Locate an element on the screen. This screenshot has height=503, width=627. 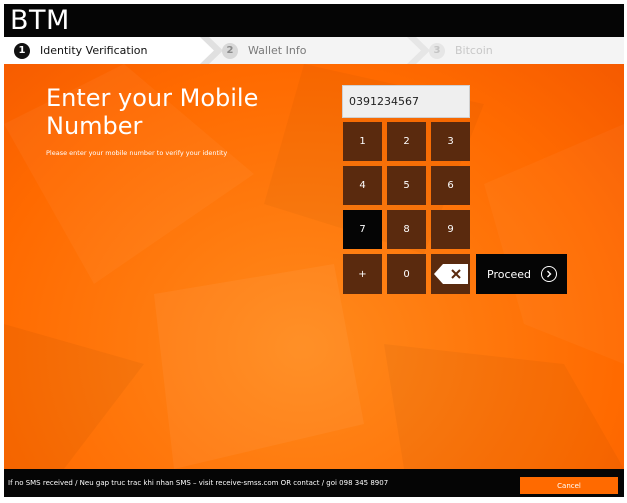
keypad-key-1: 1 is located at coordinates (362, 141).